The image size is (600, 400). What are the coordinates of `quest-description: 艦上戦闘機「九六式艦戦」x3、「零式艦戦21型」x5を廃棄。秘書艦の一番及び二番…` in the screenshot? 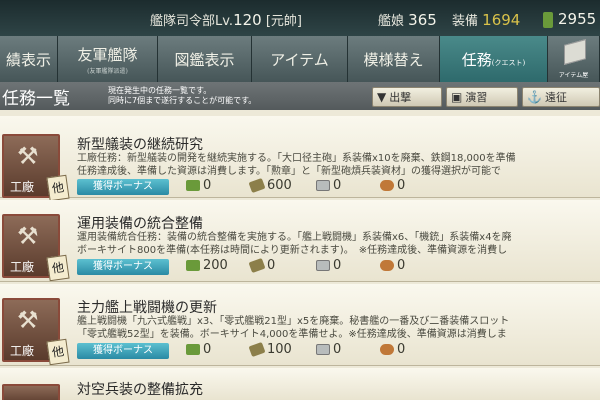 It's located at (338, 328).